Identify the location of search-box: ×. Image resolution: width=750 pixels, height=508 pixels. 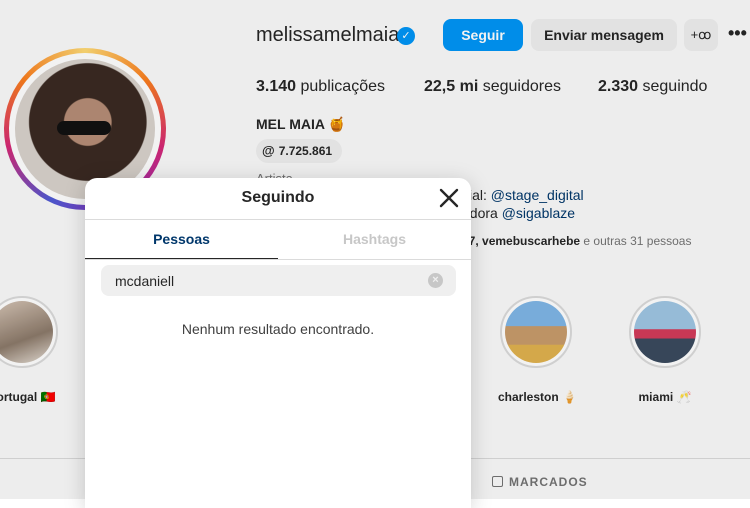
(278, 280).